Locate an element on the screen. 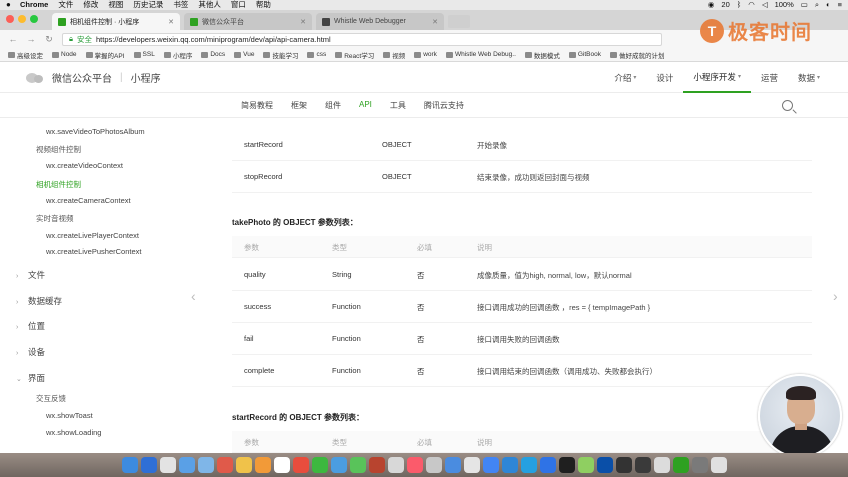 The image size is (848, 477). sidebar-item: › 文件 is located at coordinates (30, 275).